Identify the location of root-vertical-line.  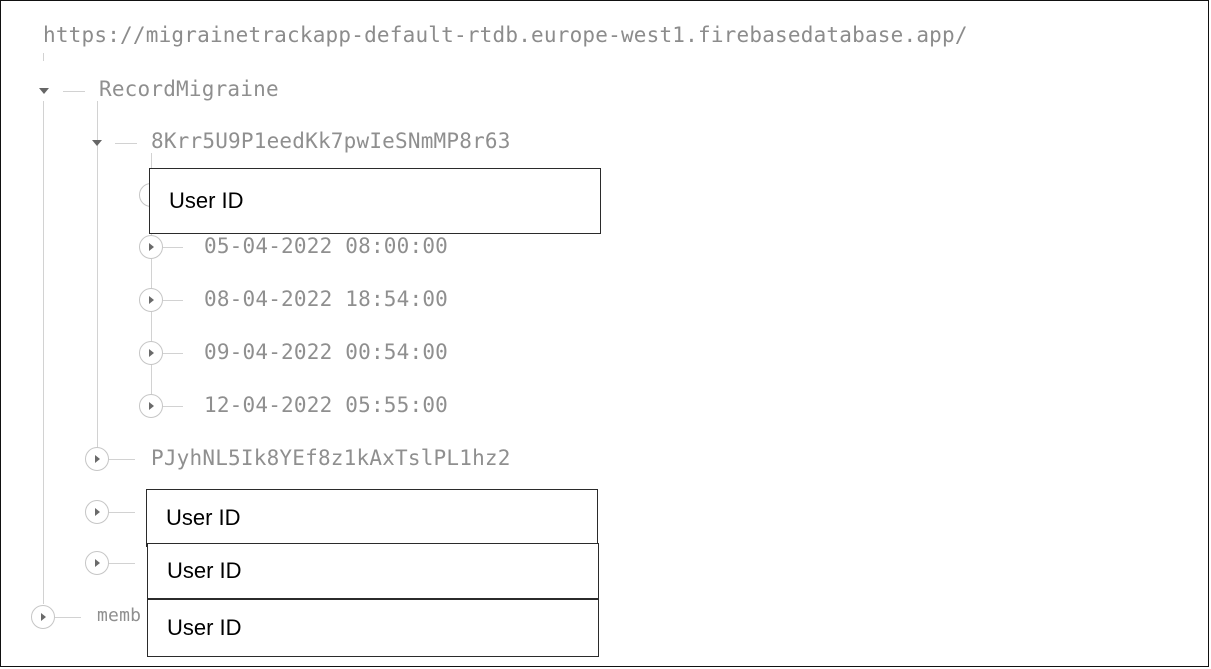
(43, 352).